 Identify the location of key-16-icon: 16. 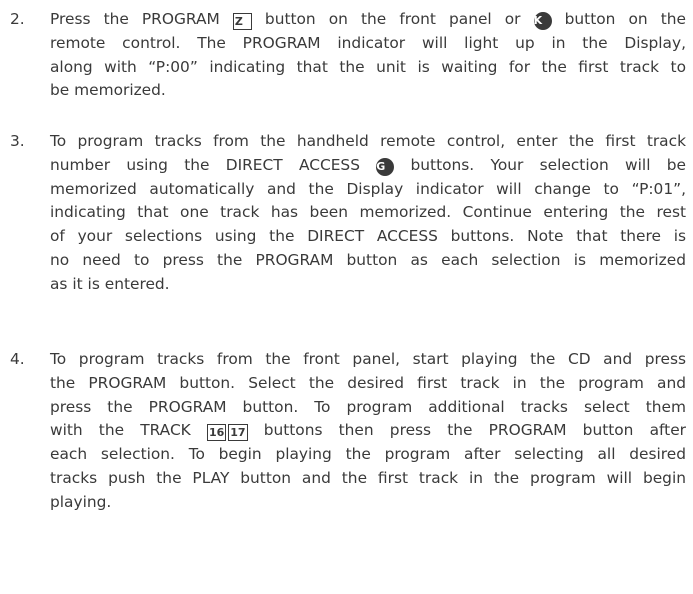
(216, 433).